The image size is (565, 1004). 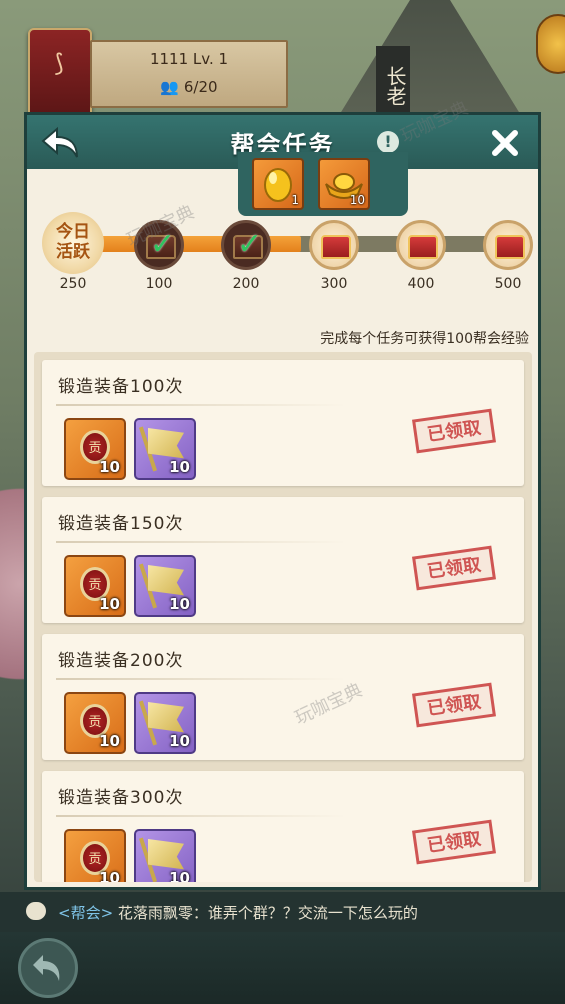 What do you see at coordinates (159, 284) in the screenshot?
I see `milestone-label: 100` at bounding box center [159, 284].